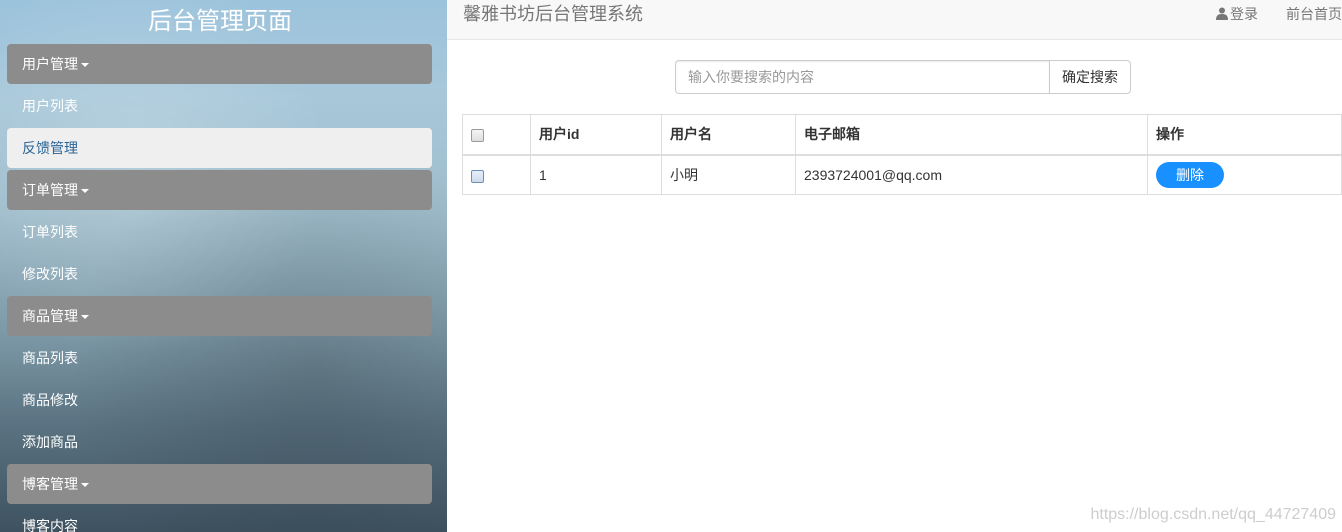 The width and height of the screenshot is (1342, 532). I want to click on nav-item-blog-content: 博客内容, so click(219, 519).